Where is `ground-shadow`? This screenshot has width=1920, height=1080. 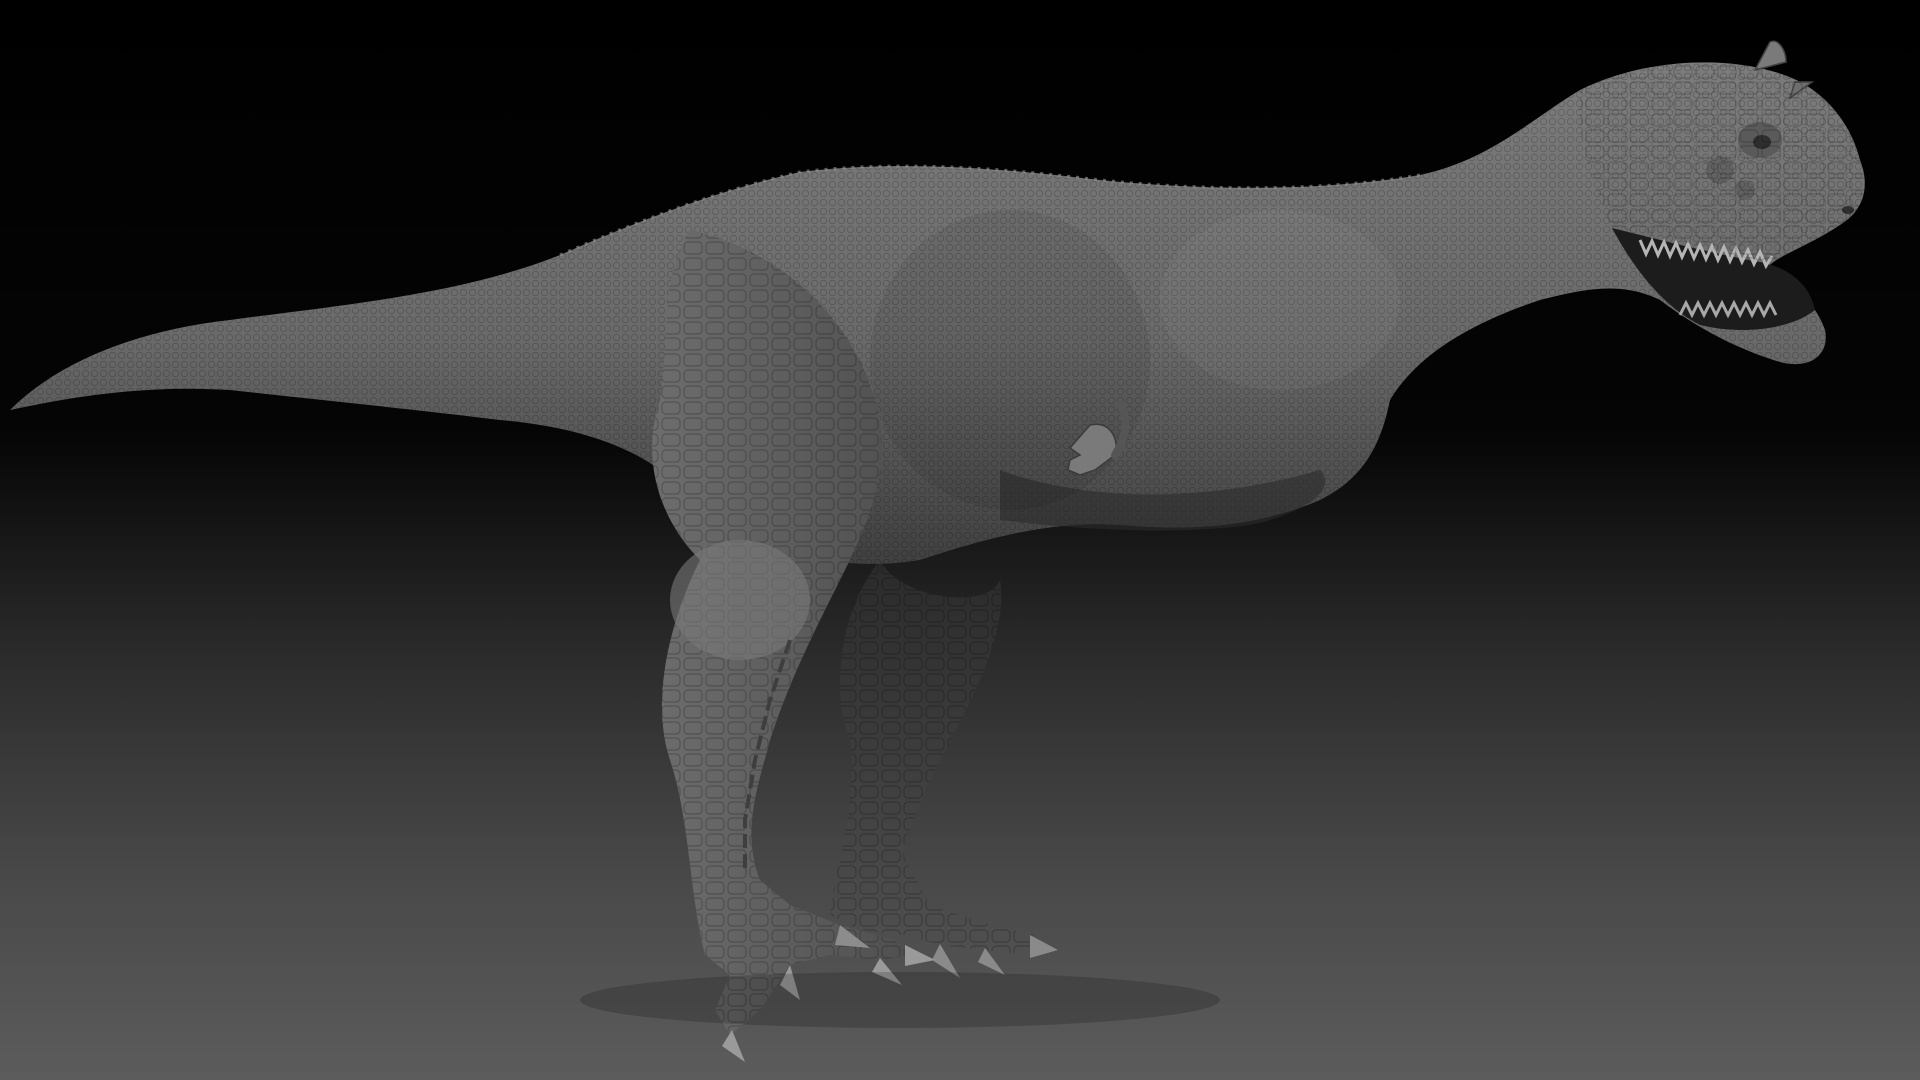
ground-shadow is located at coordinates (900, 1000).